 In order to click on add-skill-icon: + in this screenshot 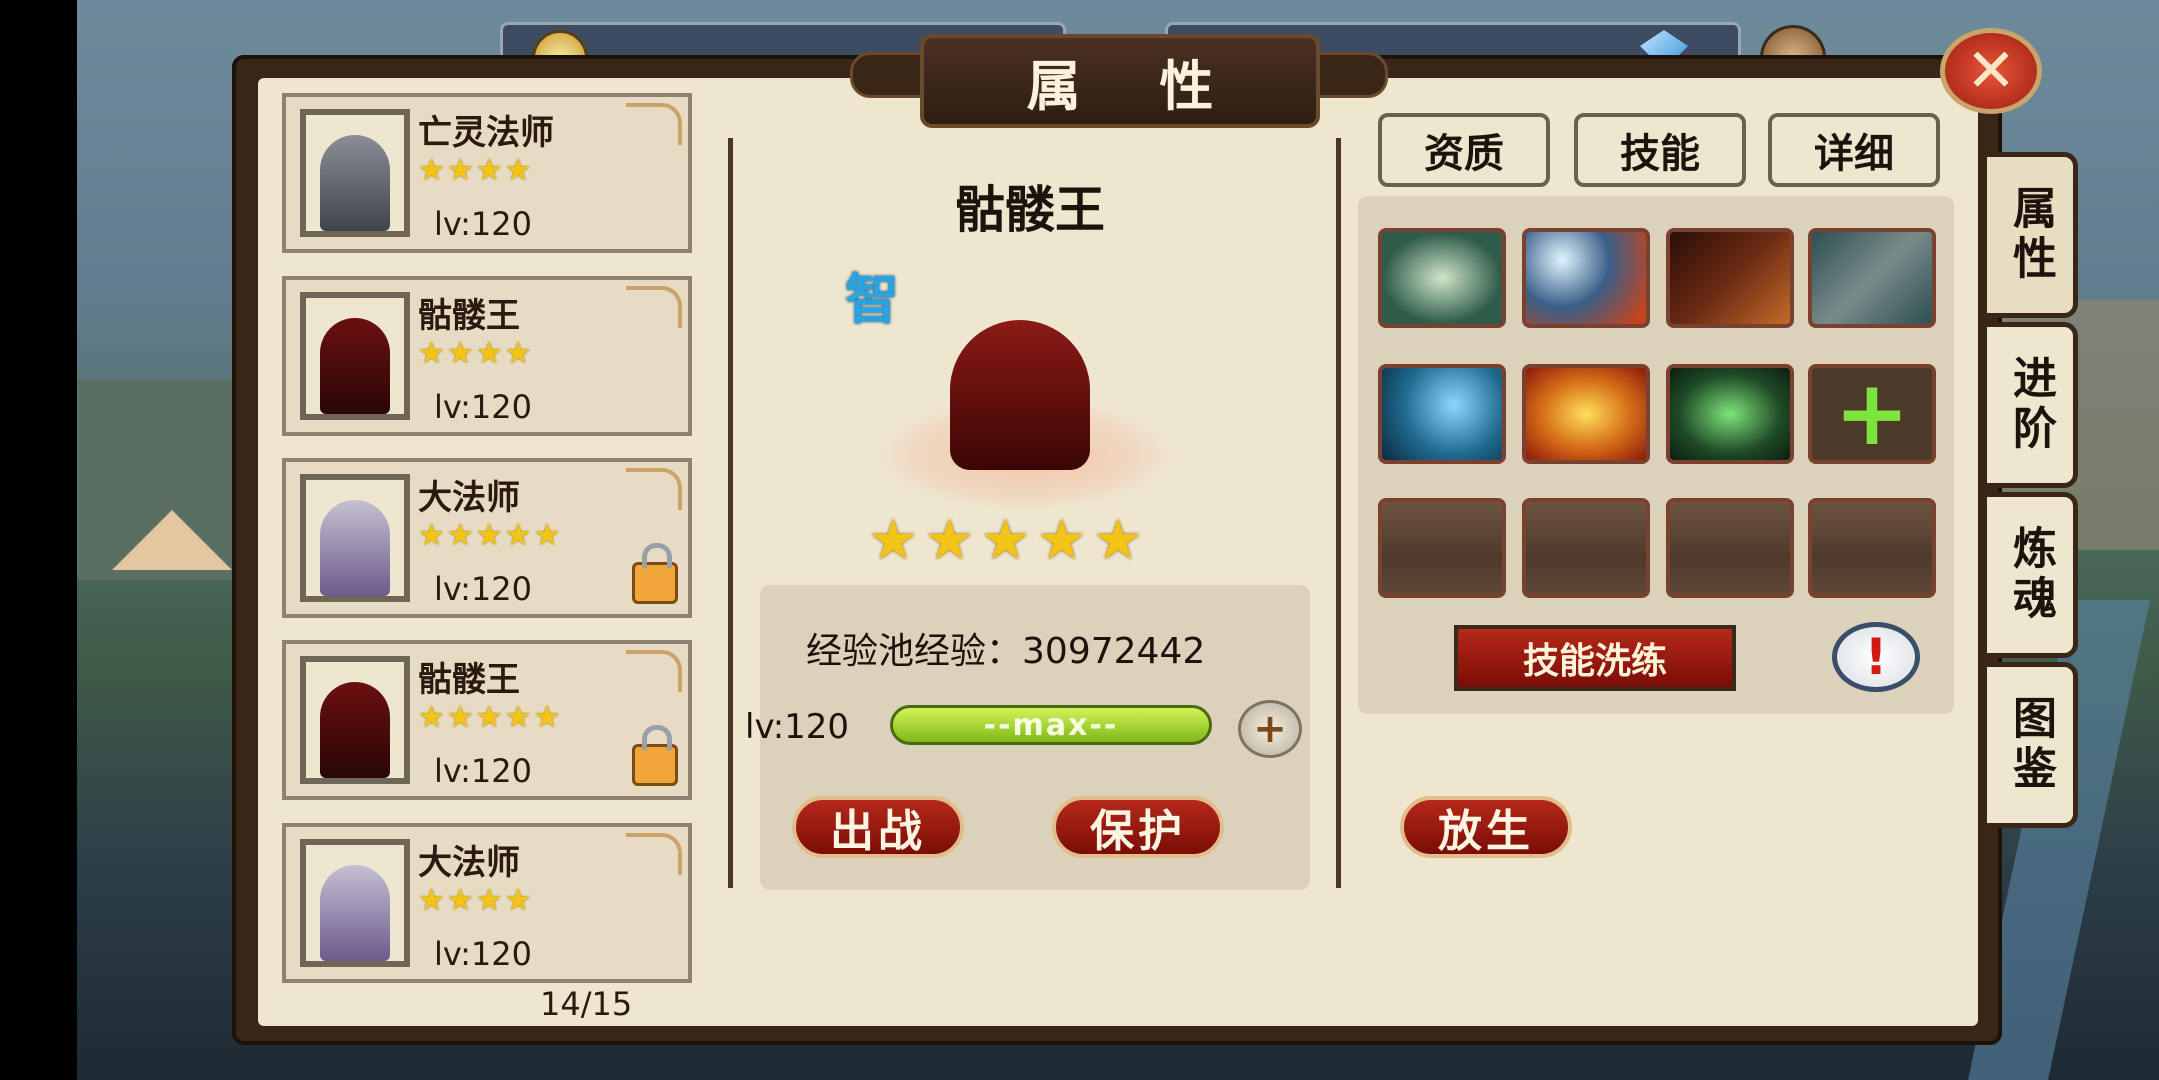, I will do `click(1872, 414)`.